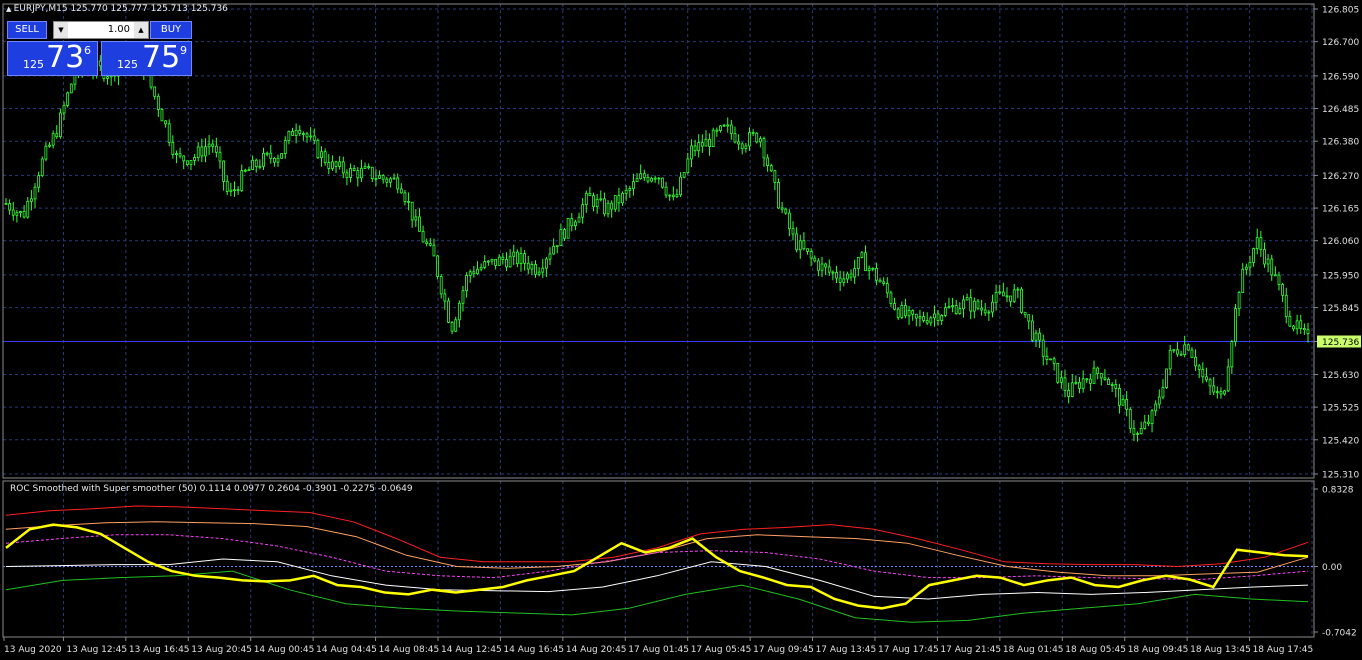  What do you see at coordinates (657, 549) in the screenshot?
I see `upper-mid-band-line` at bounding box center [657, 549].